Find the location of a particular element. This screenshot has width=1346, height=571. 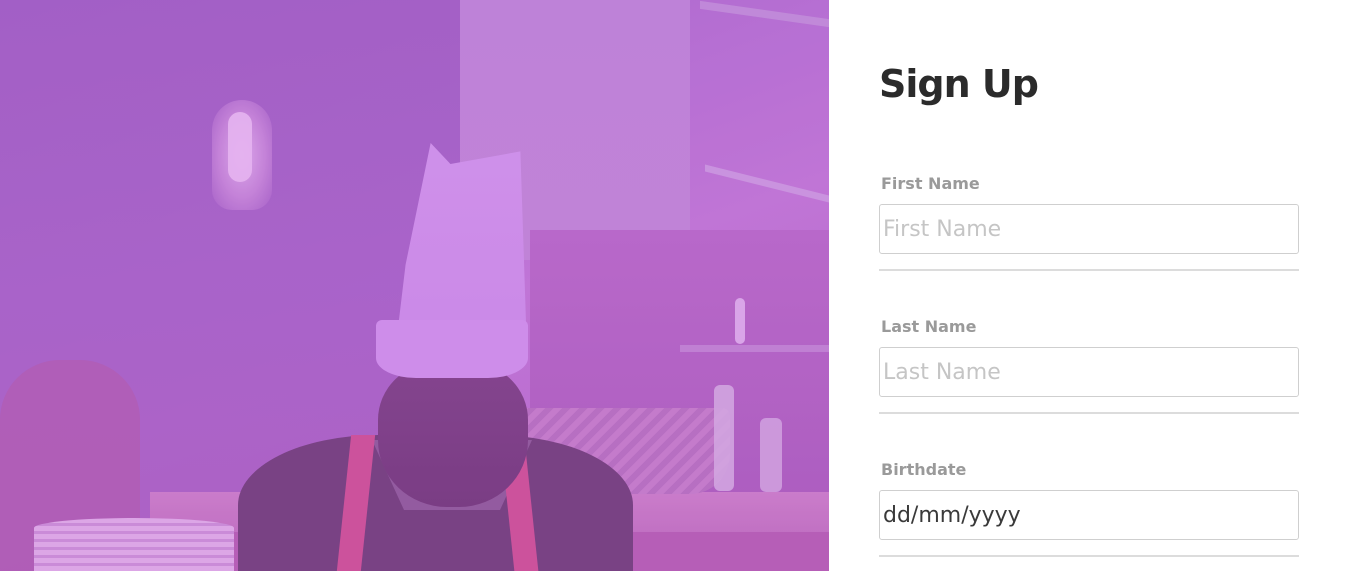

birthdate-input is located at coordinates (1089, 515).